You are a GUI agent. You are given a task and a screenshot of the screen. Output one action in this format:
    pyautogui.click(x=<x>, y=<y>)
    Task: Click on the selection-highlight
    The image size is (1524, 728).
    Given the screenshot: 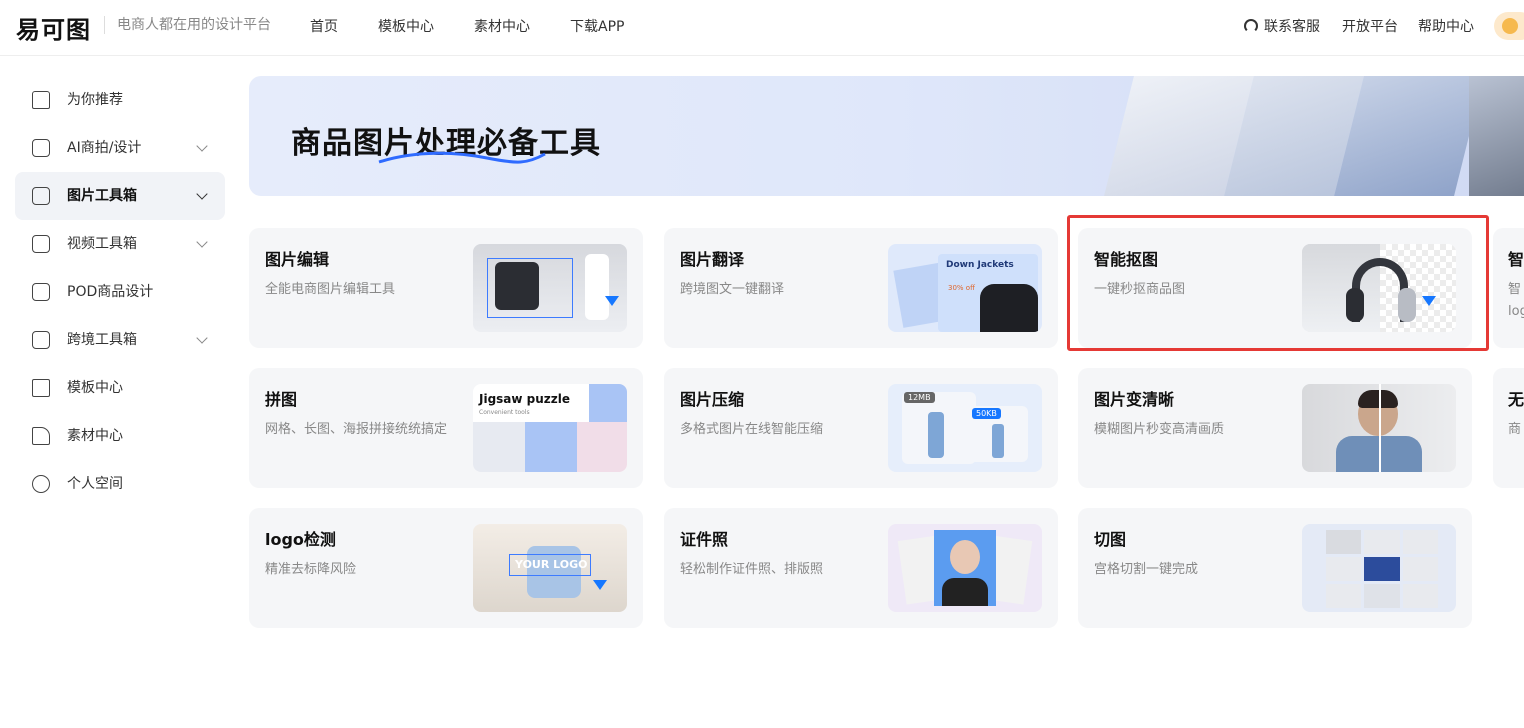 What is the action you would take?
    pyautogui.click(x=1278, y=283)
    